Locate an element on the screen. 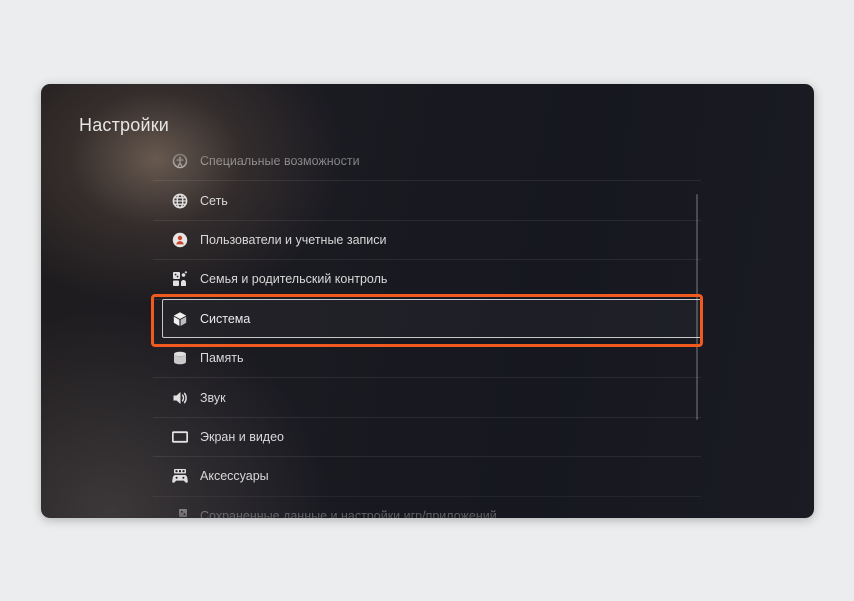 The image size is (854, 601). storage-icon is located at coordinates (180, 358).